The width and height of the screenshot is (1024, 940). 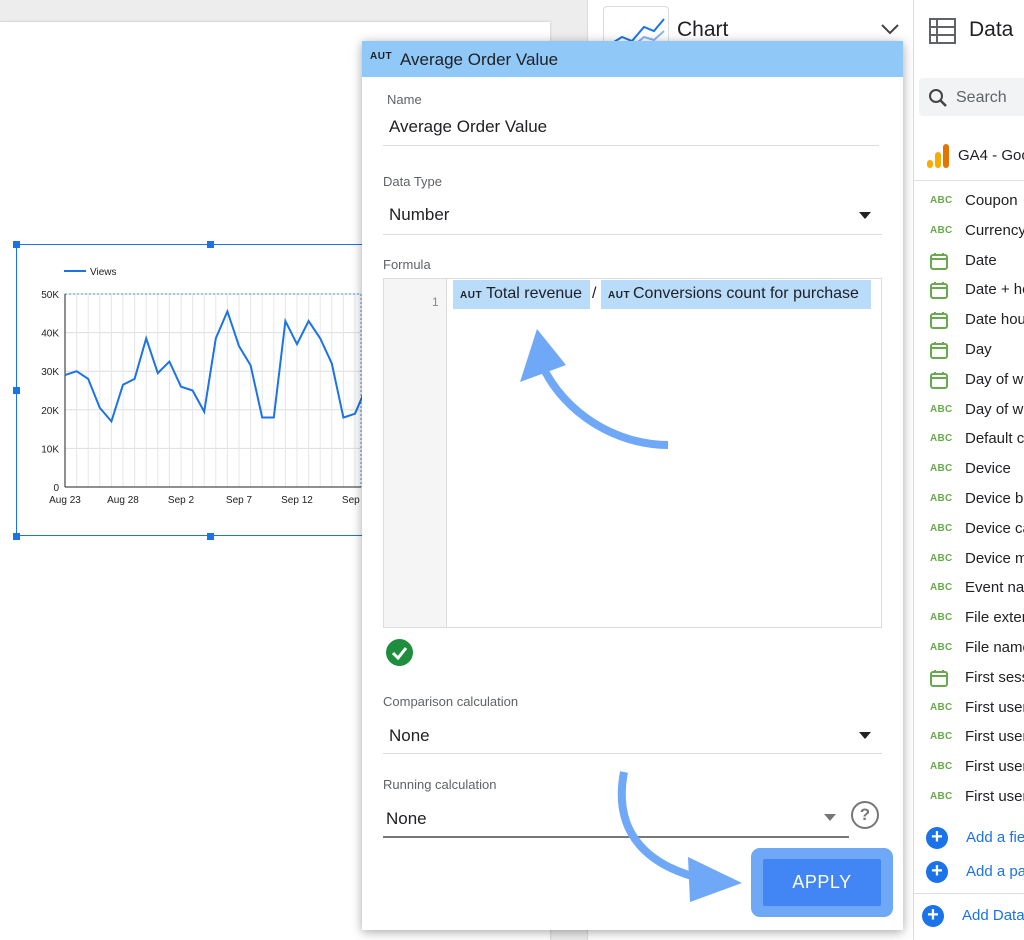 I want to click on arrow-head-apply, so click(x=715, y=879).